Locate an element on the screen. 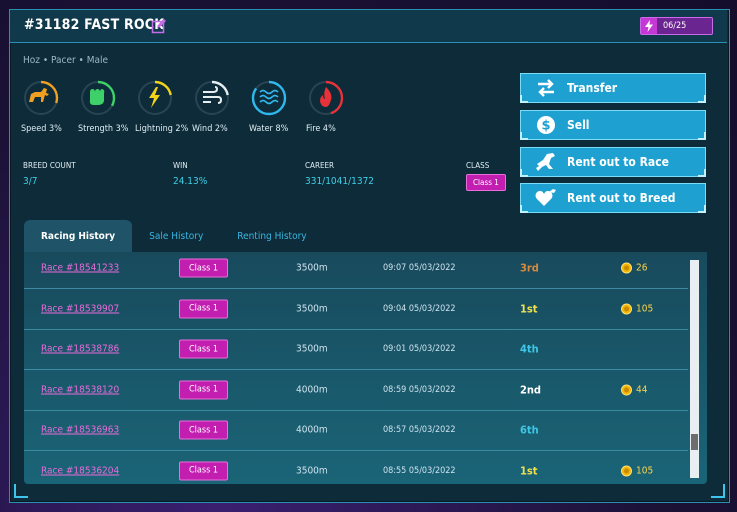 This screenshot has width=737, height=512. scrollbar-thumb is located at coordinates (694, 442).